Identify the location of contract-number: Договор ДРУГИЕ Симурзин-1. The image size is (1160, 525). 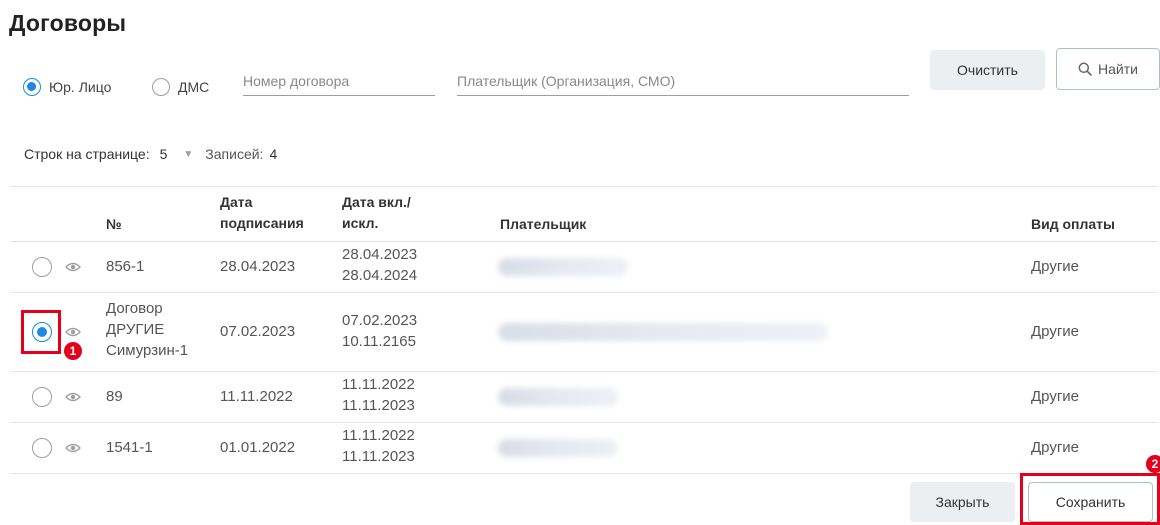
(147, 329).